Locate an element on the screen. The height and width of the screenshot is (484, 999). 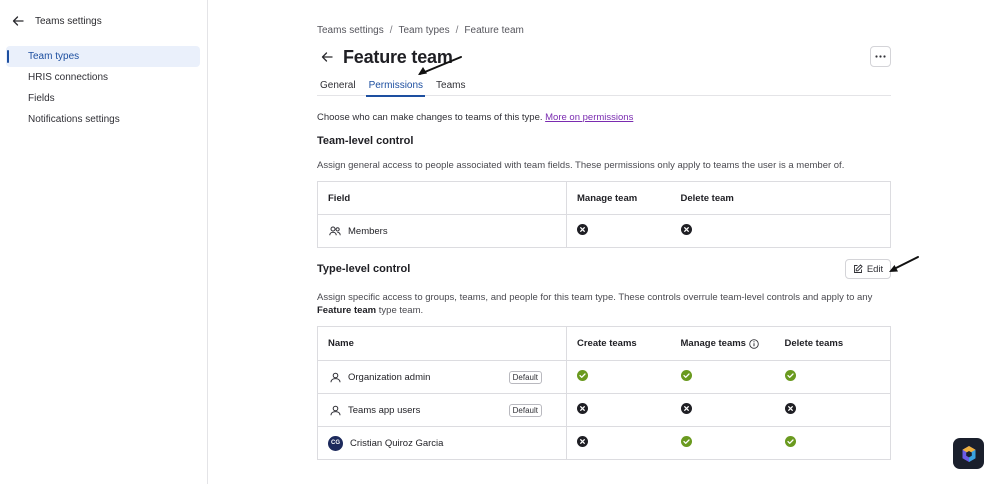
team-type-name: Feature team is located at coordinates (347, 310).